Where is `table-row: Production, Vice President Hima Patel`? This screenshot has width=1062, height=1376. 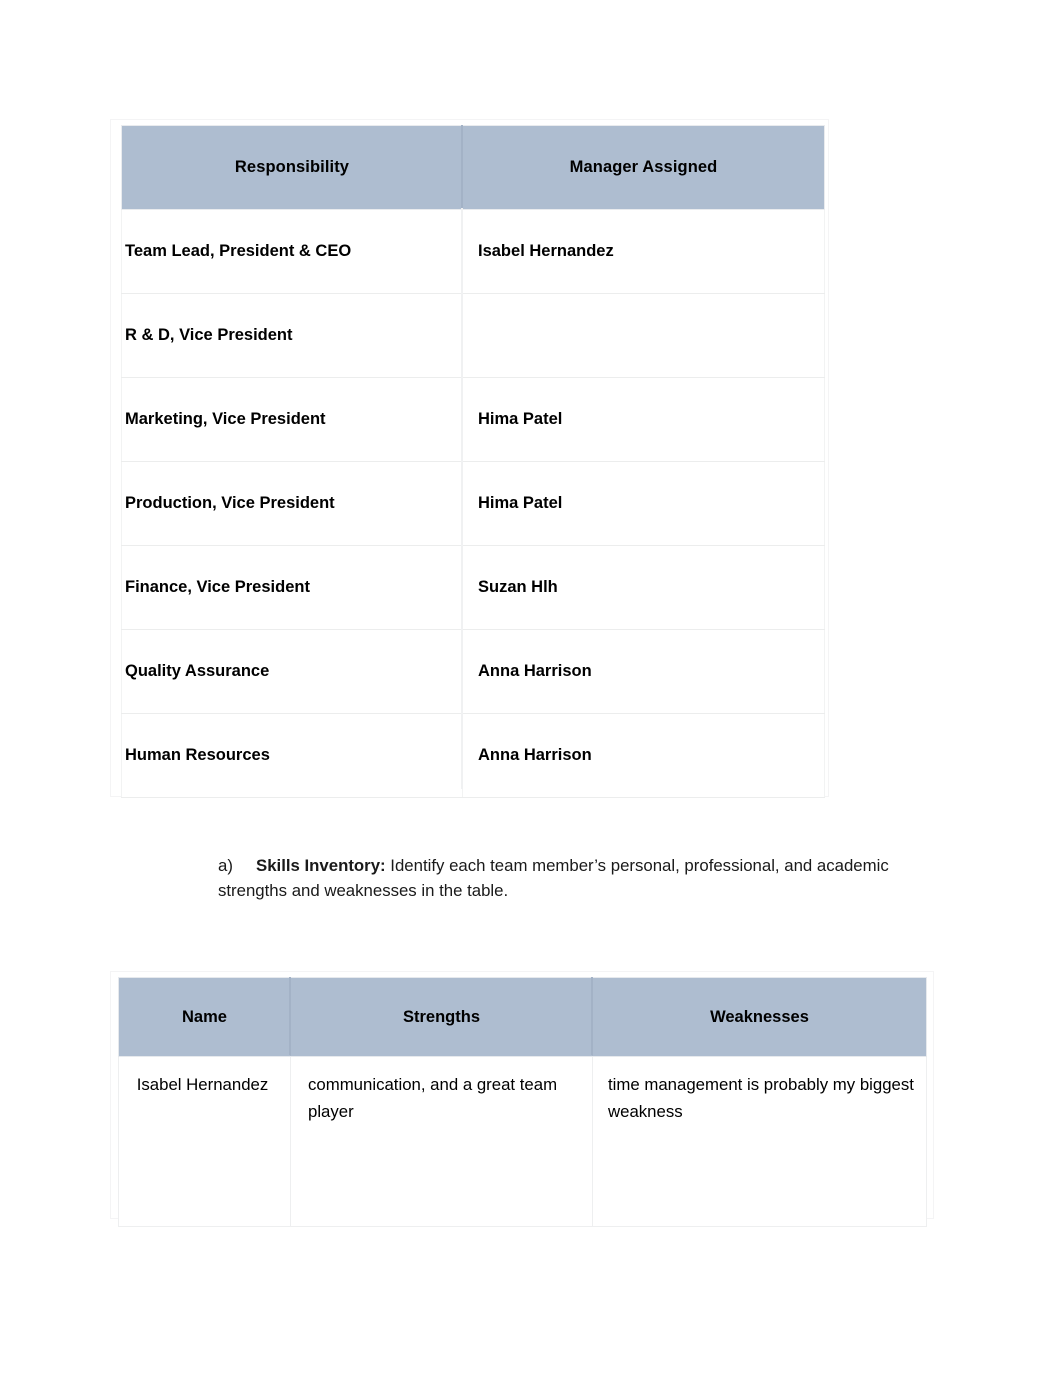
table-row: Production, Vice President Hima Patel is located at coordinates (473, 503).